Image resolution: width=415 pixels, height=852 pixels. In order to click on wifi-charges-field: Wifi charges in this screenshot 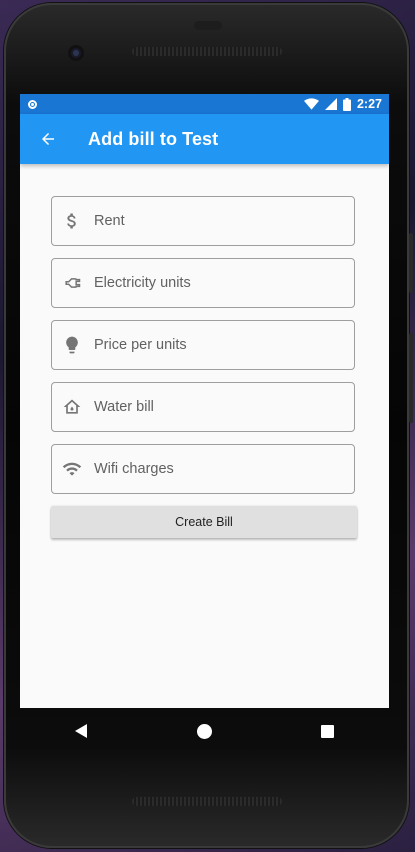, I will do `click(203, 469)`.